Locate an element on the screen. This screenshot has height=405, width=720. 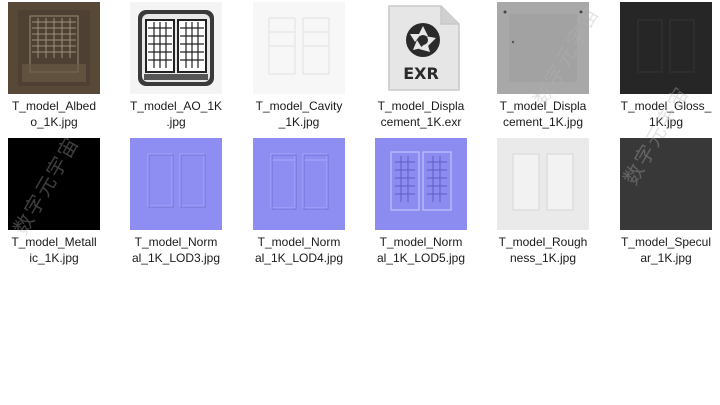
file-name: T_model_Metall ic_1K.jpg is located at coordinates (54, 250).